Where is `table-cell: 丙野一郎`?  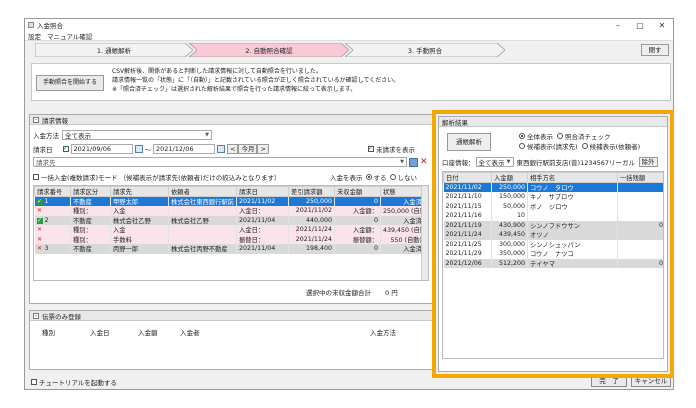
table-cell: 丙野一郎 is located at coordinates (139, 249).